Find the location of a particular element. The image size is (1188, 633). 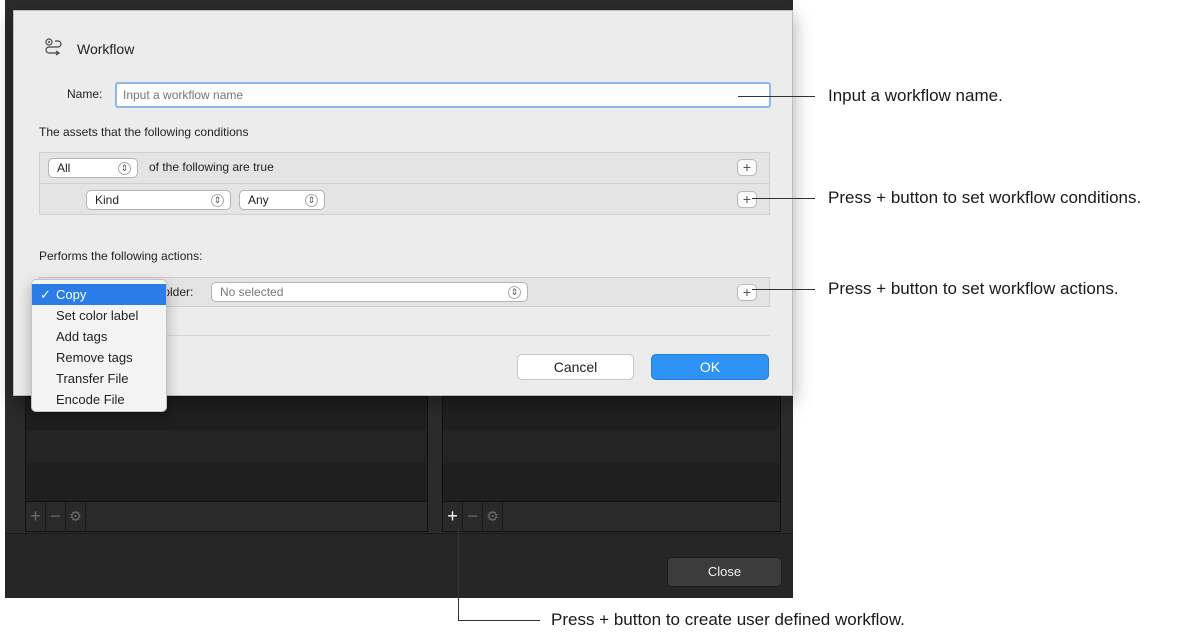

menu-item-label: Remove tags is located at coordinates (94, 357).